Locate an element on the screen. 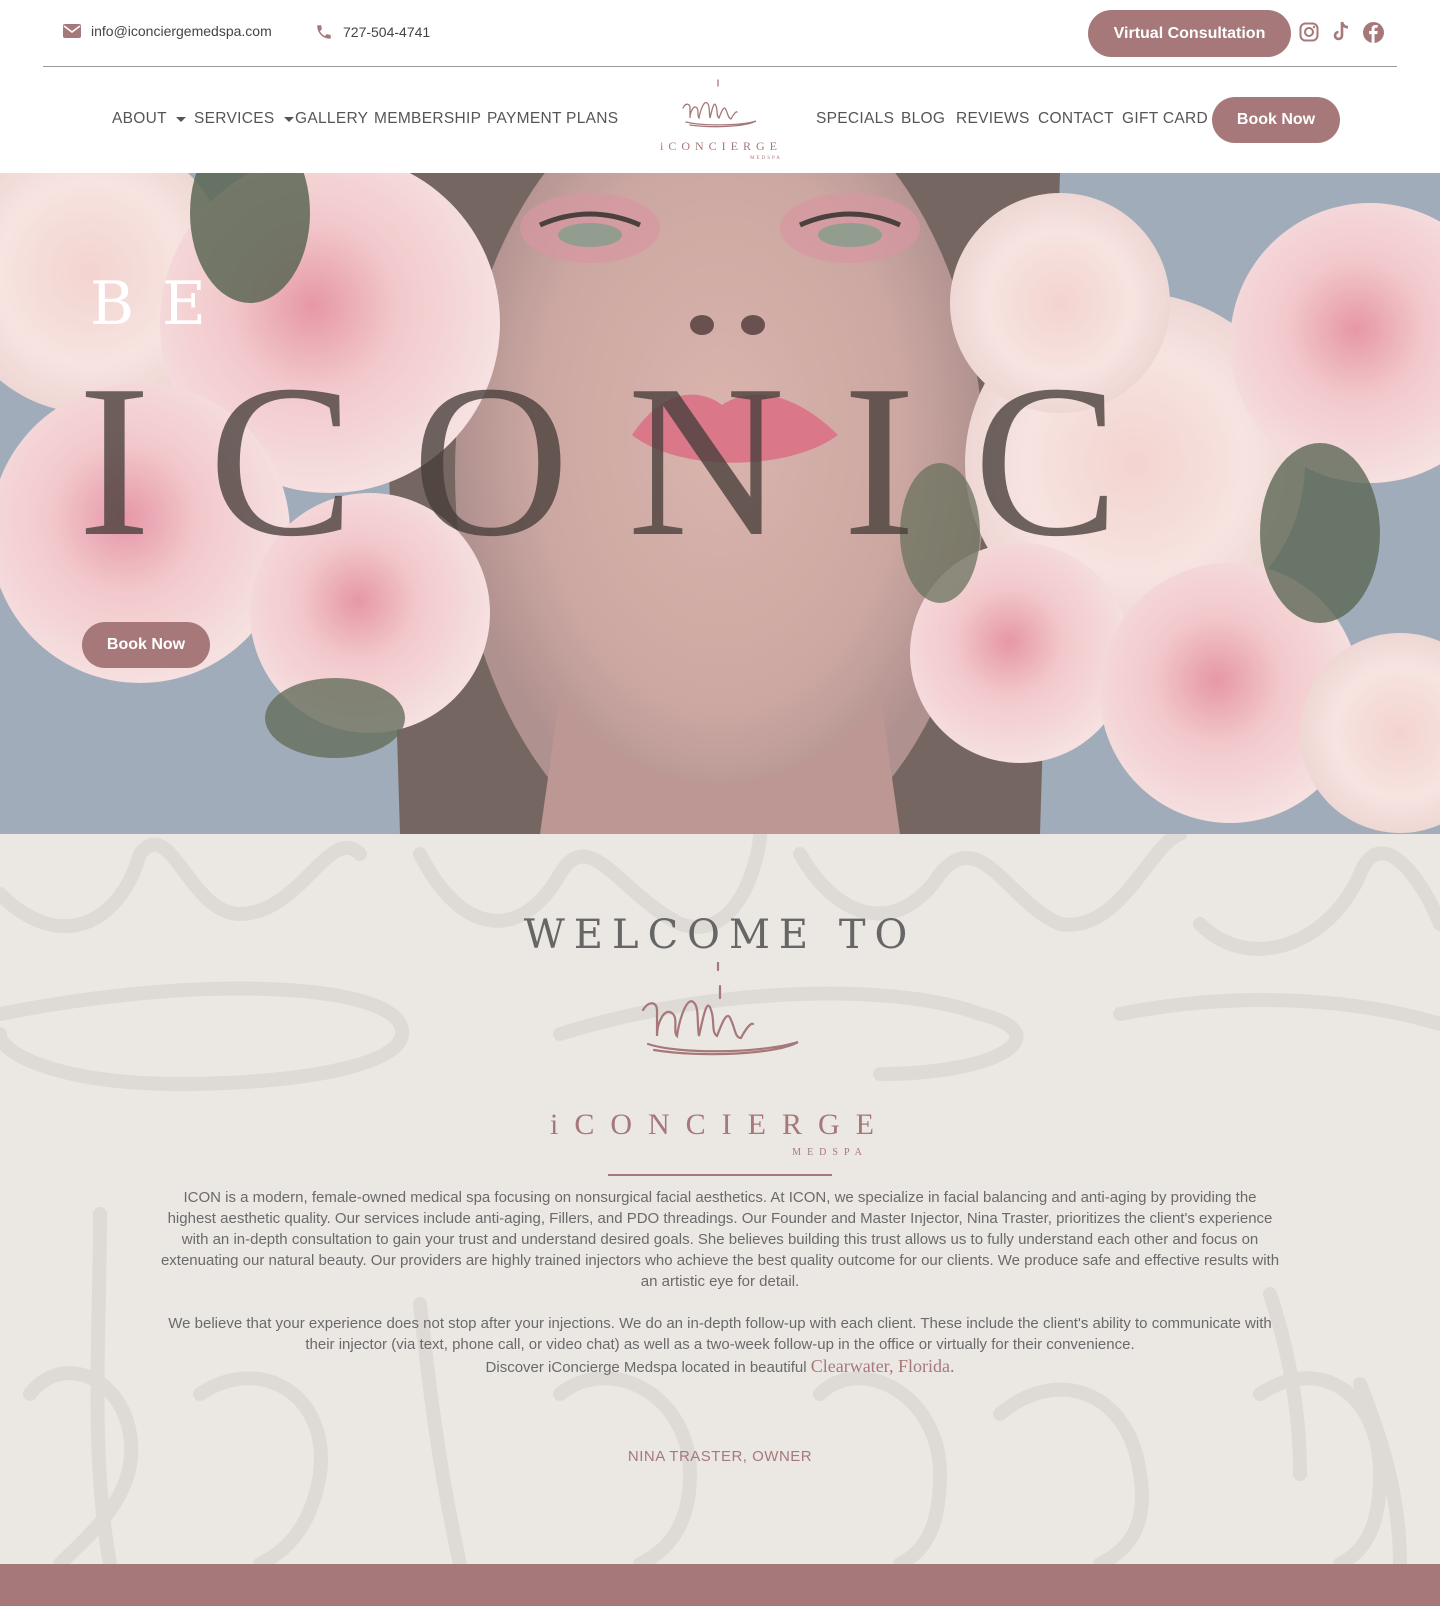 This screenshot has height=1606, width=1440. logo-subtitle: MEDSPA is located at coordinates (766, 158).